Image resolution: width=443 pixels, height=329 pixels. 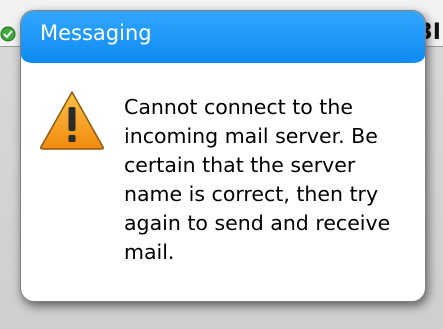 What do you see at coordinates (8, 34) in the screenshot?
I see `green-check-icon` at bounding box center [8, 34].